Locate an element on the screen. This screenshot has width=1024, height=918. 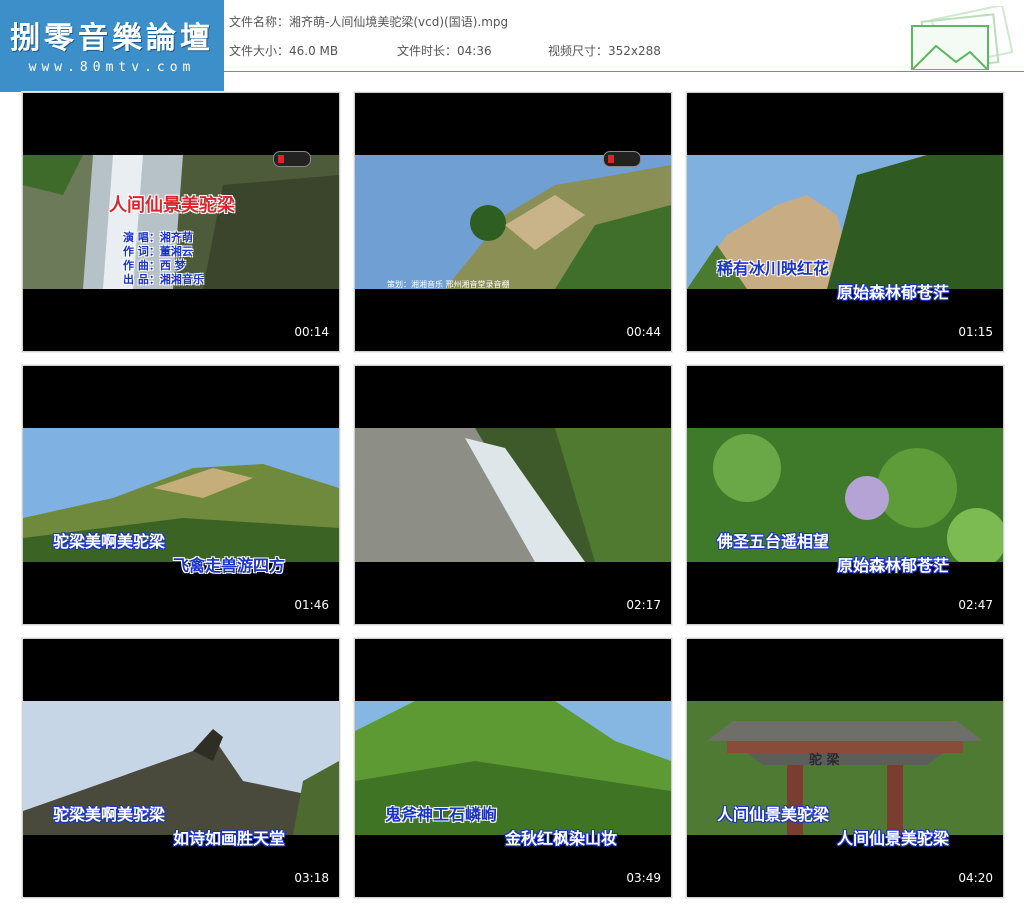
file-size-value: 46.0 MB is located at coordinates (314, 51).